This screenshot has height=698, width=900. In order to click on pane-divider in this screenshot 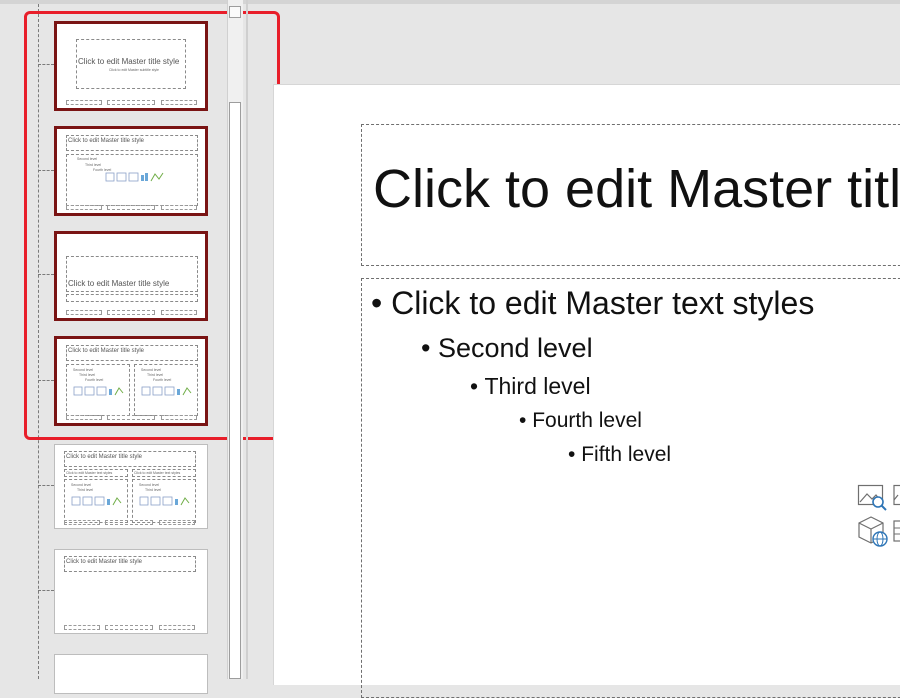, I will do `click(247, 339)`.